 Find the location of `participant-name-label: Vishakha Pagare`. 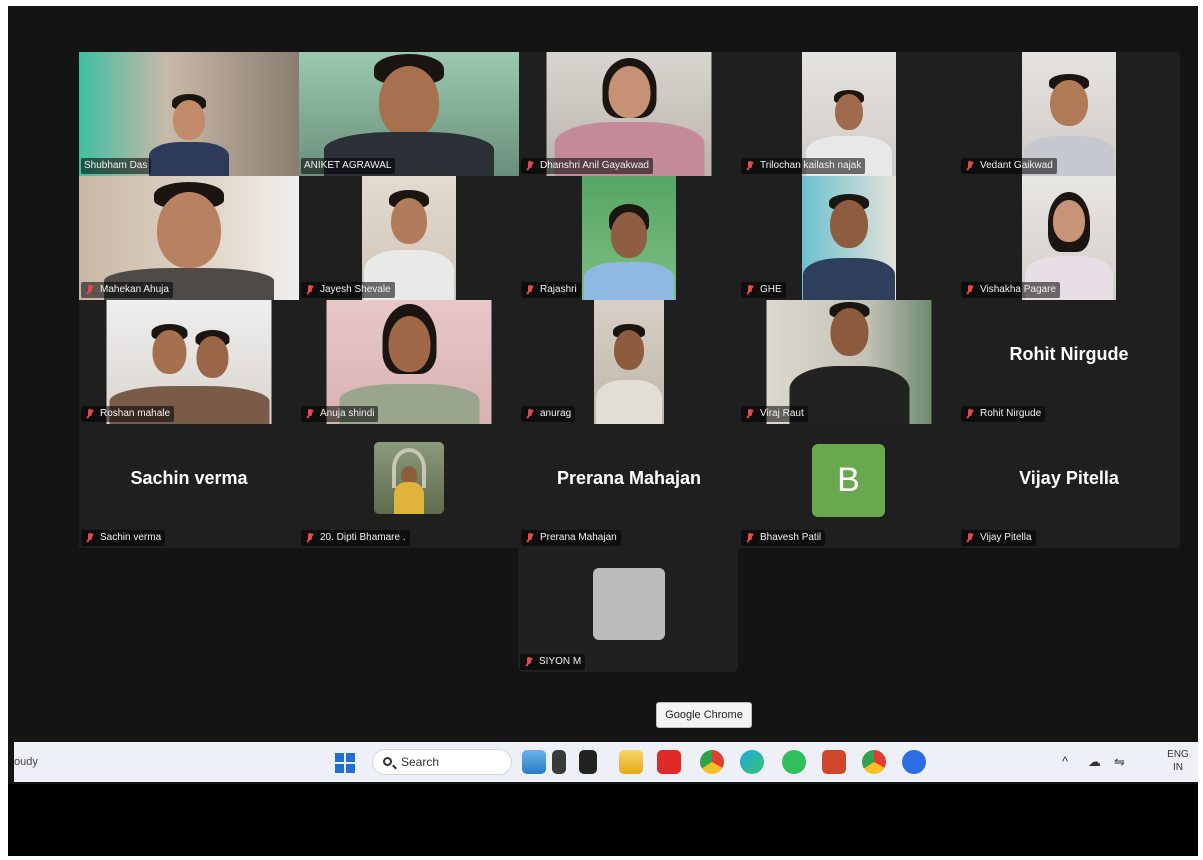

participant-name-label: Vishakha Pagare is located at coordinates (1010, 290).